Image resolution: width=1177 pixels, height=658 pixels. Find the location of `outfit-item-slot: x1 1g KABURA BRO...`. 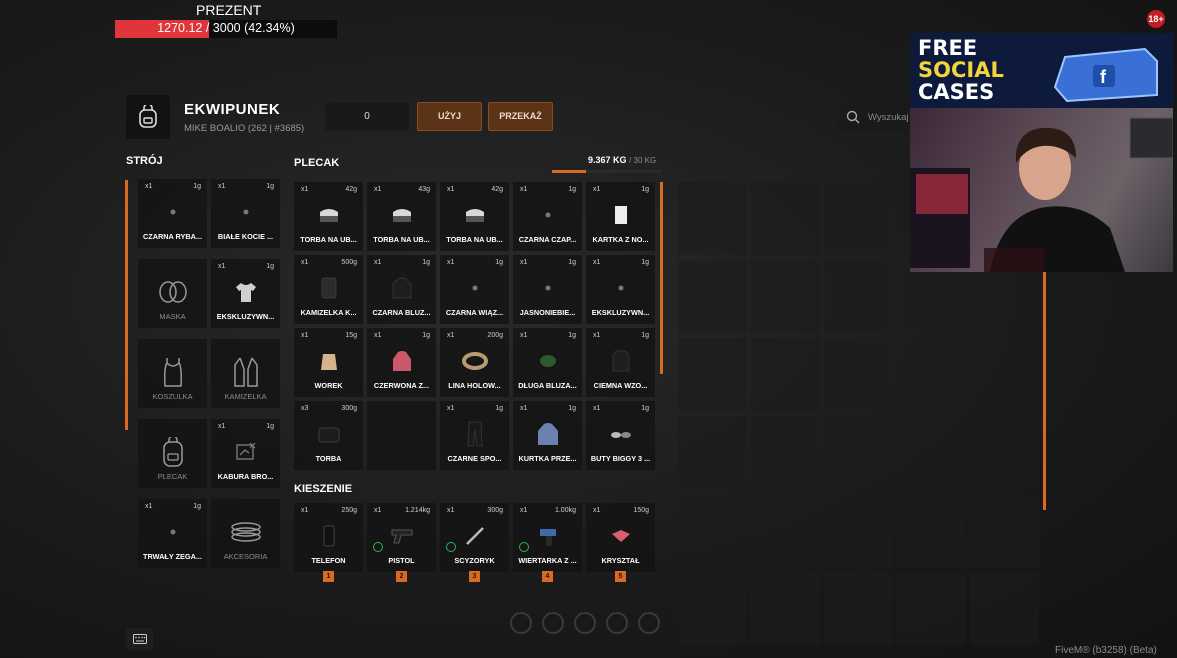

outfit-item-slot: x1 1g KABURA BRO... is located at coordinates (245, 453).